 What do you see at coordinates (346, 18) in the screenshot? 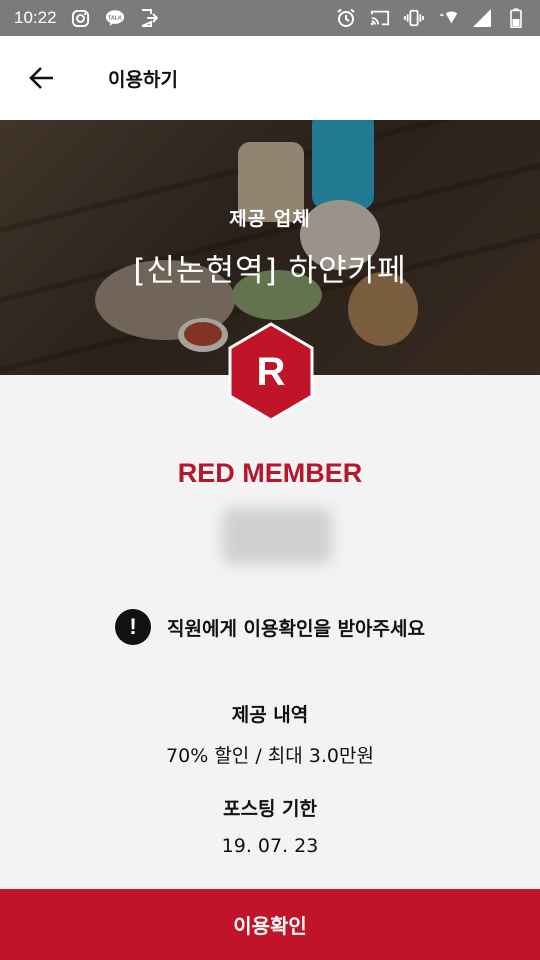
I see `alarm-icon` at bounding box center [346, 18].